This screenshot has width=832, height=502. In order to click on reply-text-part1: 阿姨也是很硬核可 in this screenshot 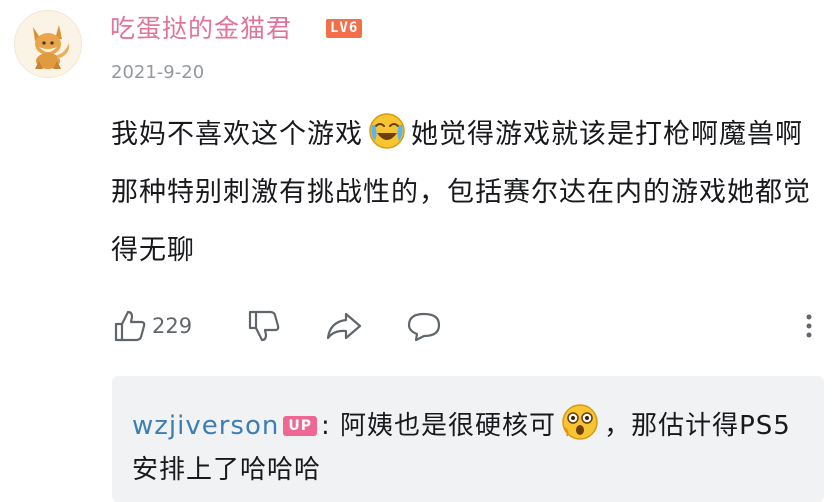, I will do `click(448, 426)`.